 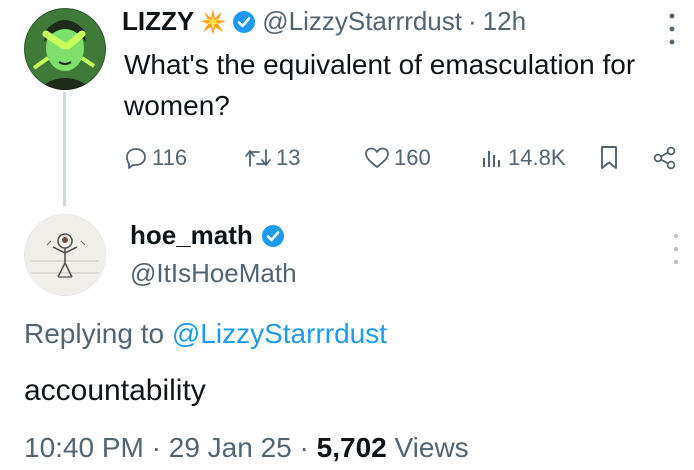 I want to click on view-count: 14.8K, so click(x=537, y=157).